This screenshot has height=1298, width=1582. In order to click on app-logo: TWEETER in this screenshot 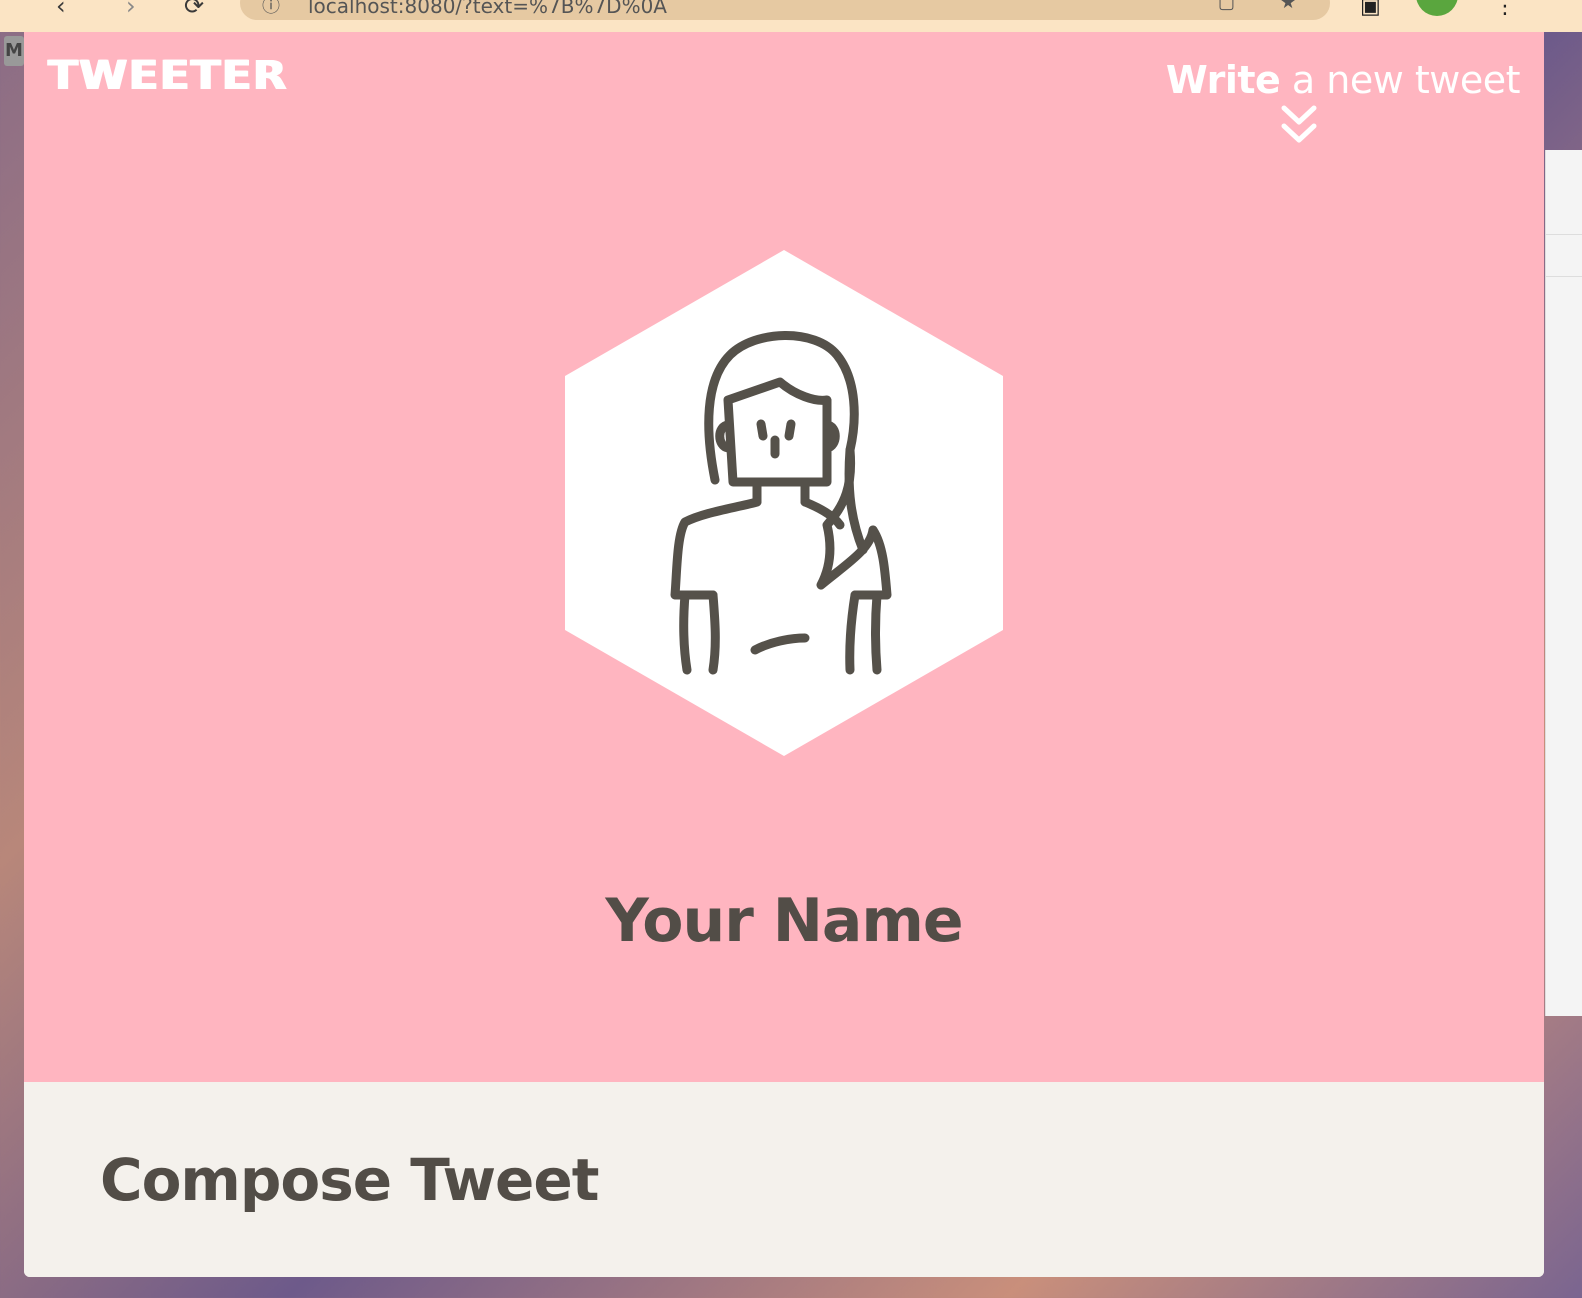, I will do `click(168, 75)`.